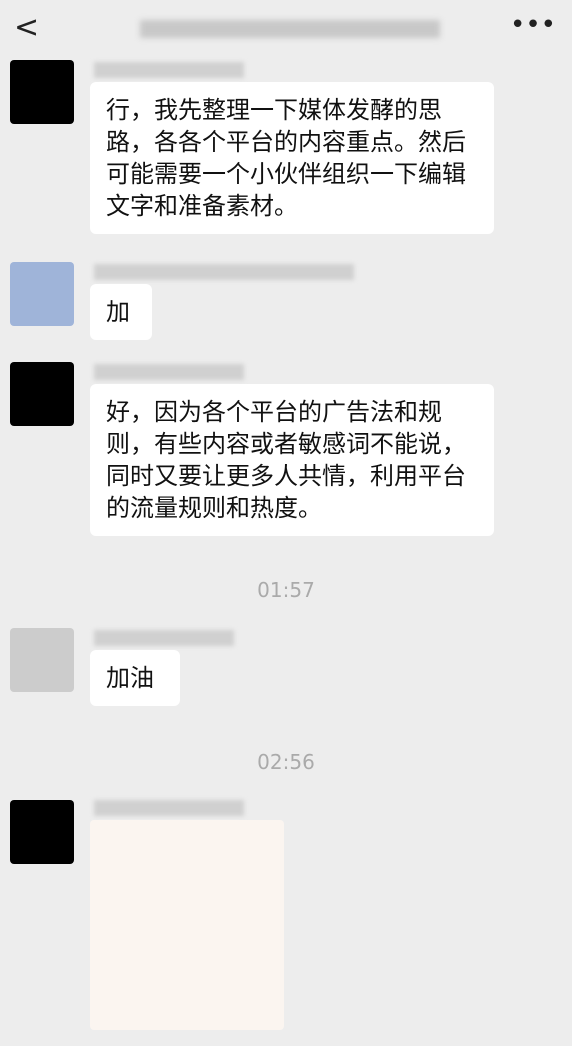 The height and width of the screenshot is (1046, 572). Describe the element at coordinates (135, 678) in the screenshot. I see `message-bubble: 加油` at that location.